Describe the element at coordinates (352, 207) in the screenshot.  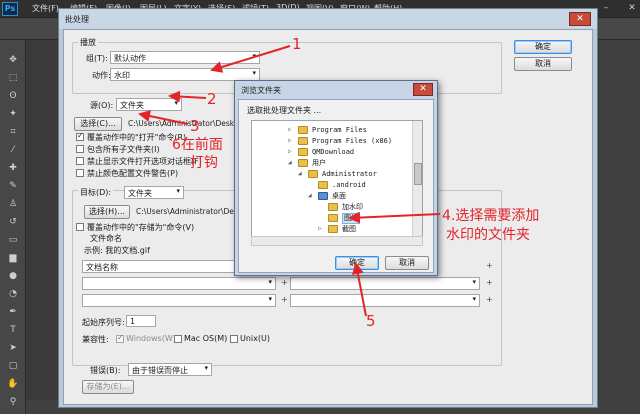
I see `tree-item-label: 加水印` at that location.